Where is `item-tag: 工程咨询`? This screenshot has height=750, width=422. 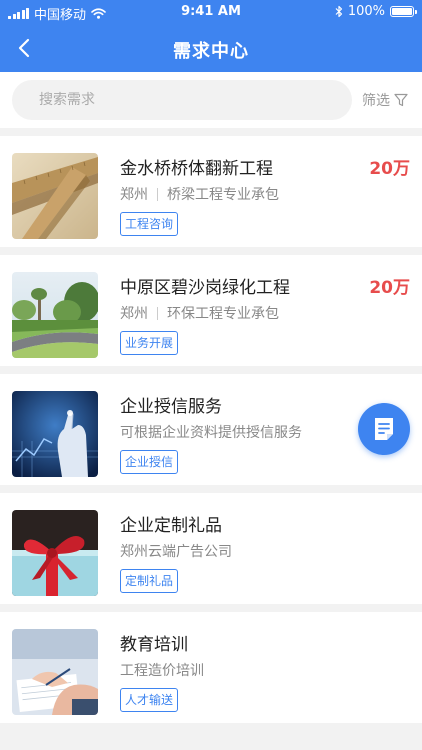 item-tag: 工程咨询 is located at coordinates (149, 224).